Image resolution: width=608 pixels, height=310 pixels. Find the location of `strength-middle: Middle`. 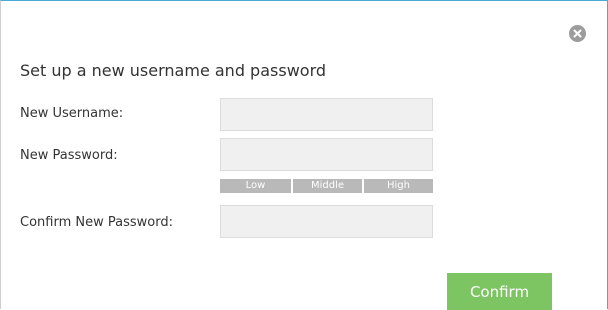

strength-middle: Middle is located at coordinates (326, 186).